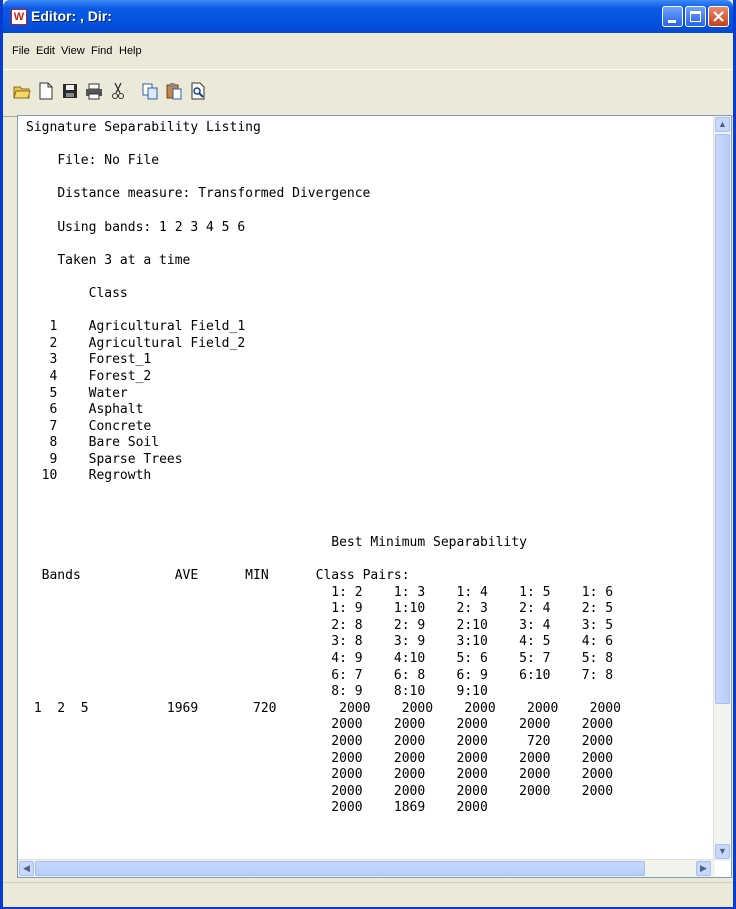 This screenshot has height=909, width=736. Describe the element at coordinates (42, 443) in the screenshot. I see `class-id: 8` at that location.